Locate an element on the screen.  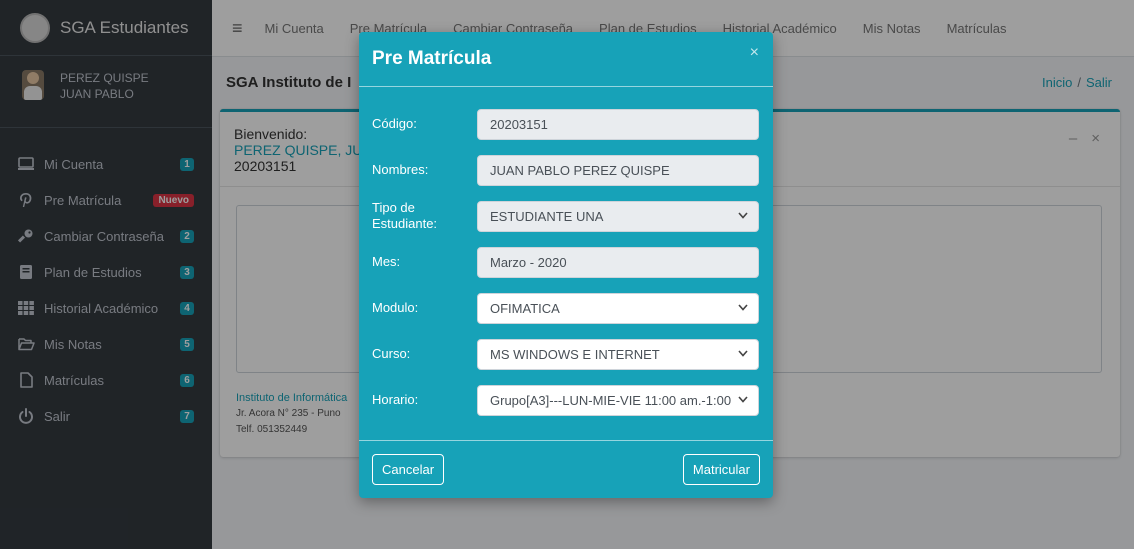
form-row-mes: Mes: Marzo - 2020 is located at coordinates (566, 262).